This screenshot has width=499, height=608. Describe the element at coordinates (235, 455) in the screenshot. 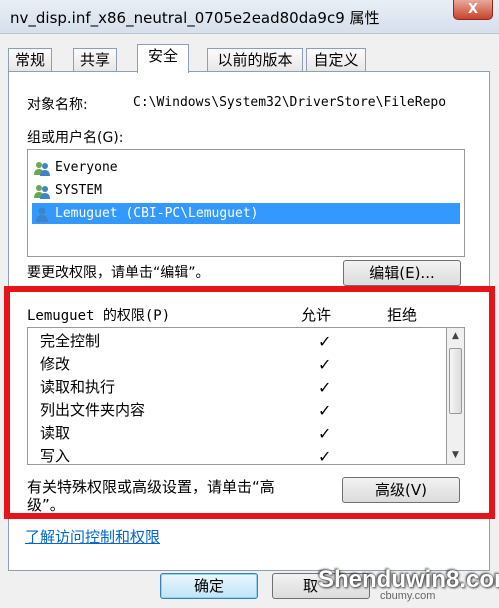

I see `perm-row-write: 写入 ✓` at that location.